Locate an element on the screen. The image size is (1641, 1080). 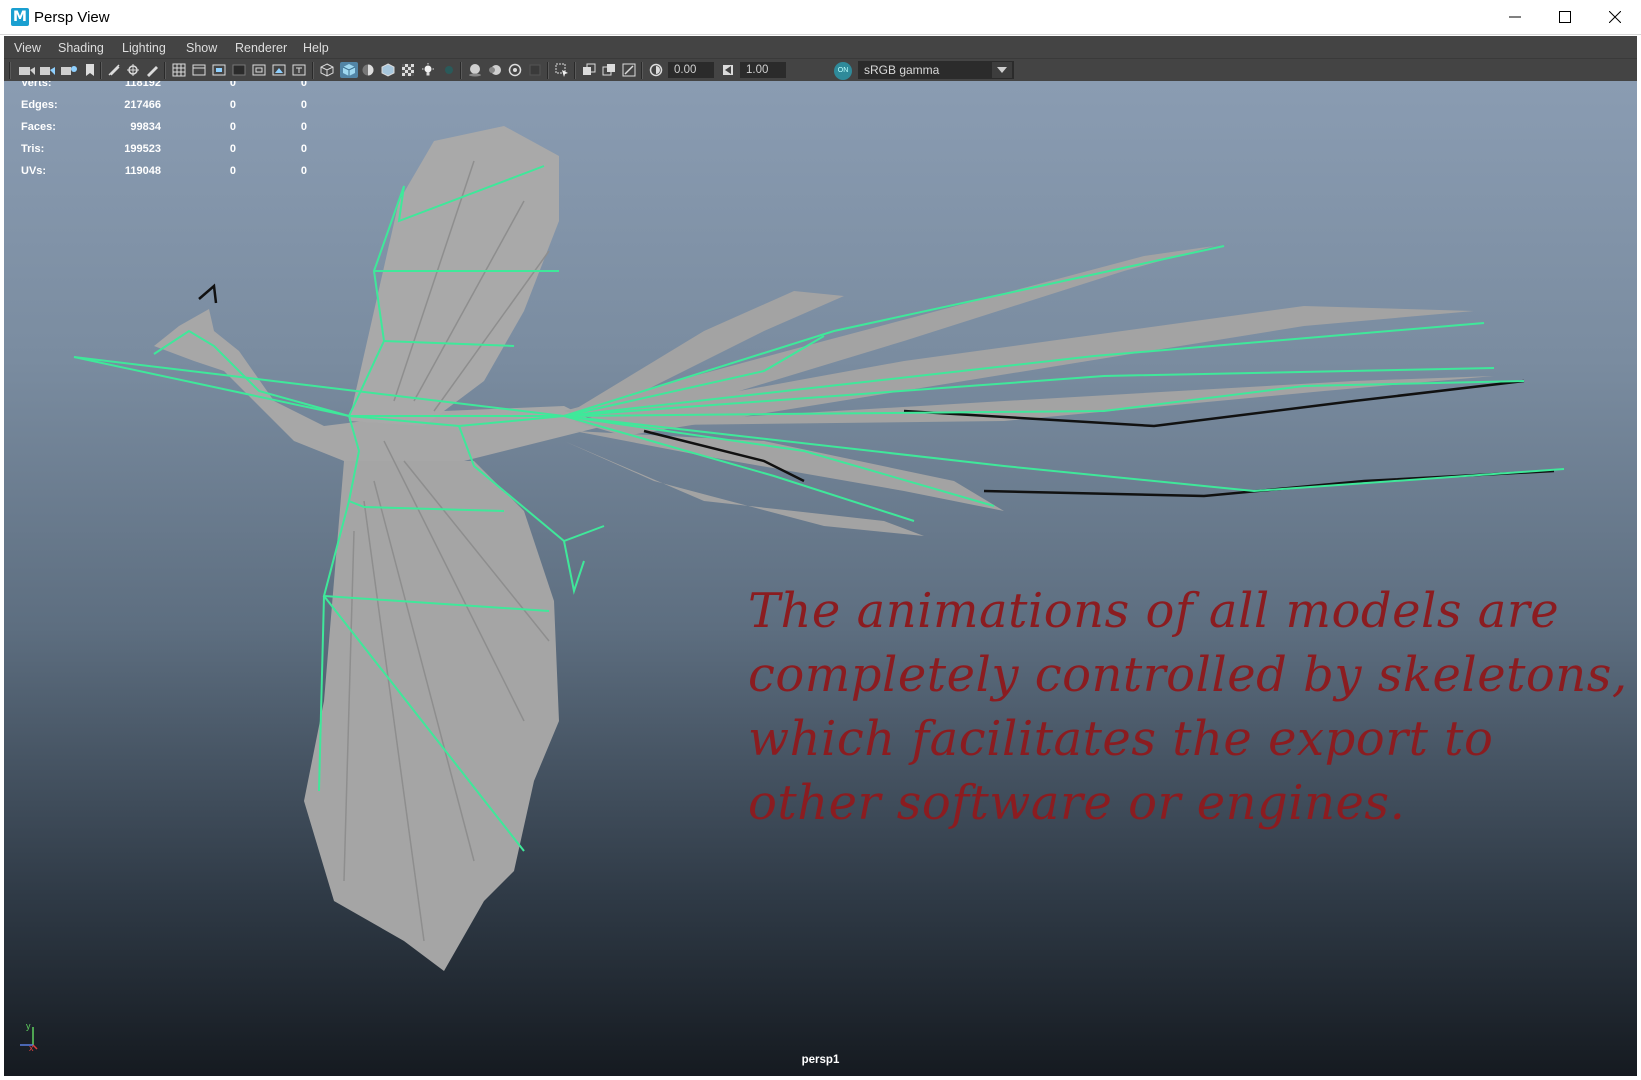
maximize-icon is located at coordinates (1565, 17).